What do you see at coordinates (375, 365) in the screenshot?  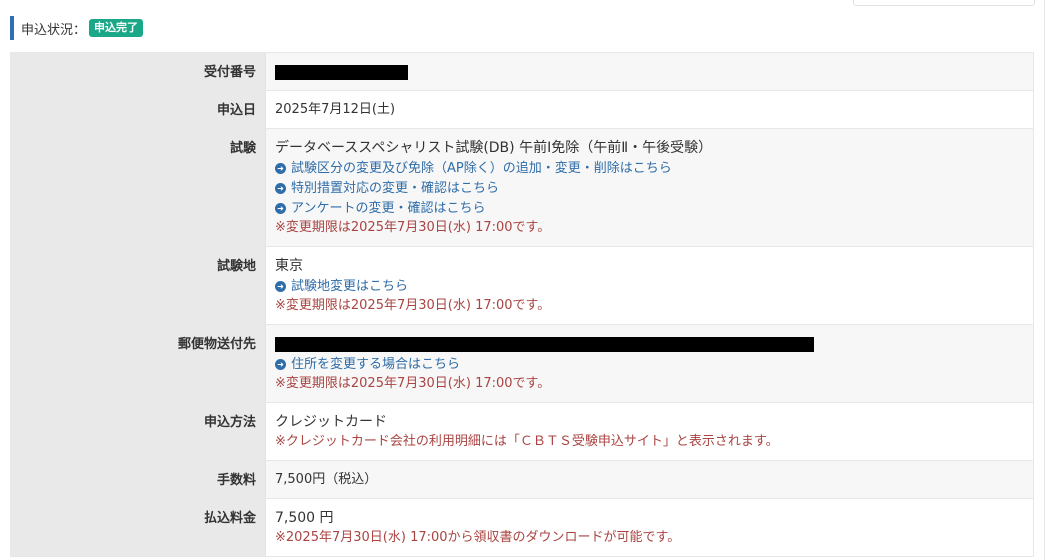 I see `change-address-text: 住所を変更する場合はこちら` at bounding box center [375, 365].